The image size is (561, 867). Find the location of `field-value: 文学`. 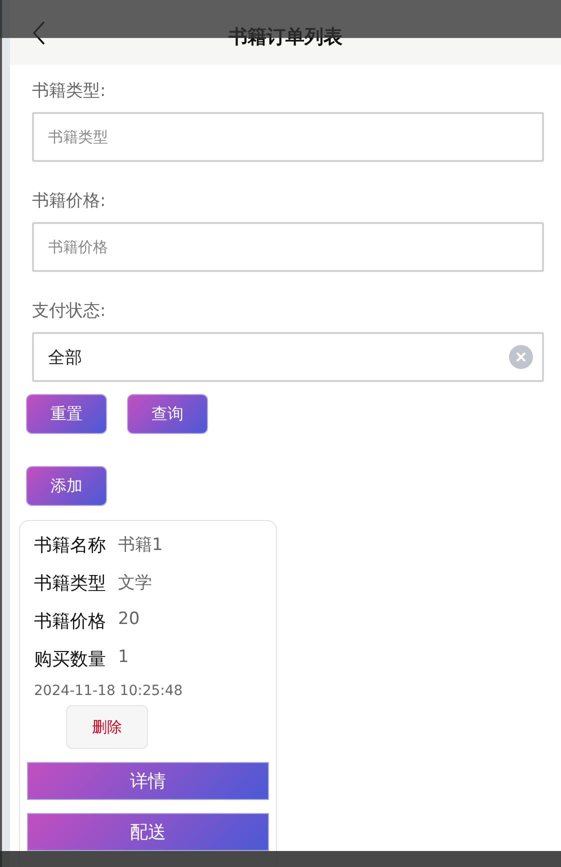

field-value: 文学 is located at coordinates (135, 583).